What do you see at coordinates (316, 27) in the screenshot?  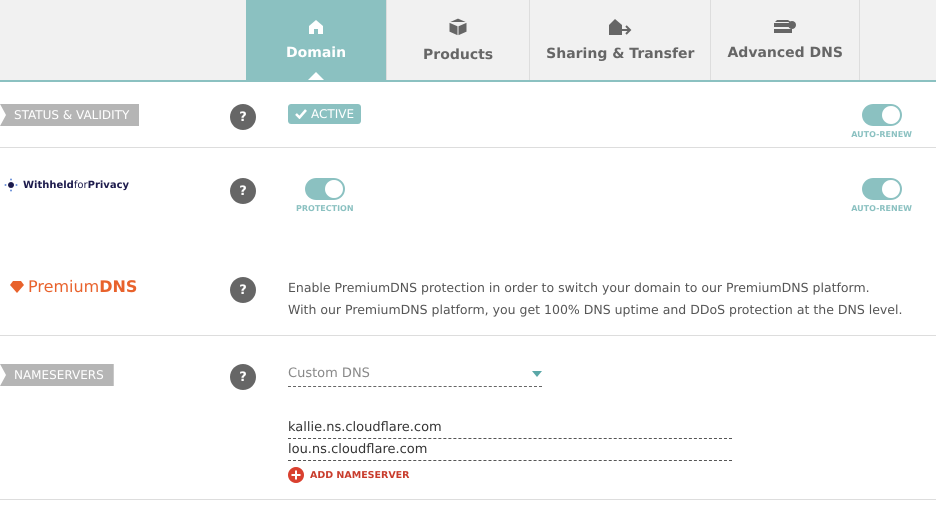 I see `home-icon` at bounding box center [316, 27].